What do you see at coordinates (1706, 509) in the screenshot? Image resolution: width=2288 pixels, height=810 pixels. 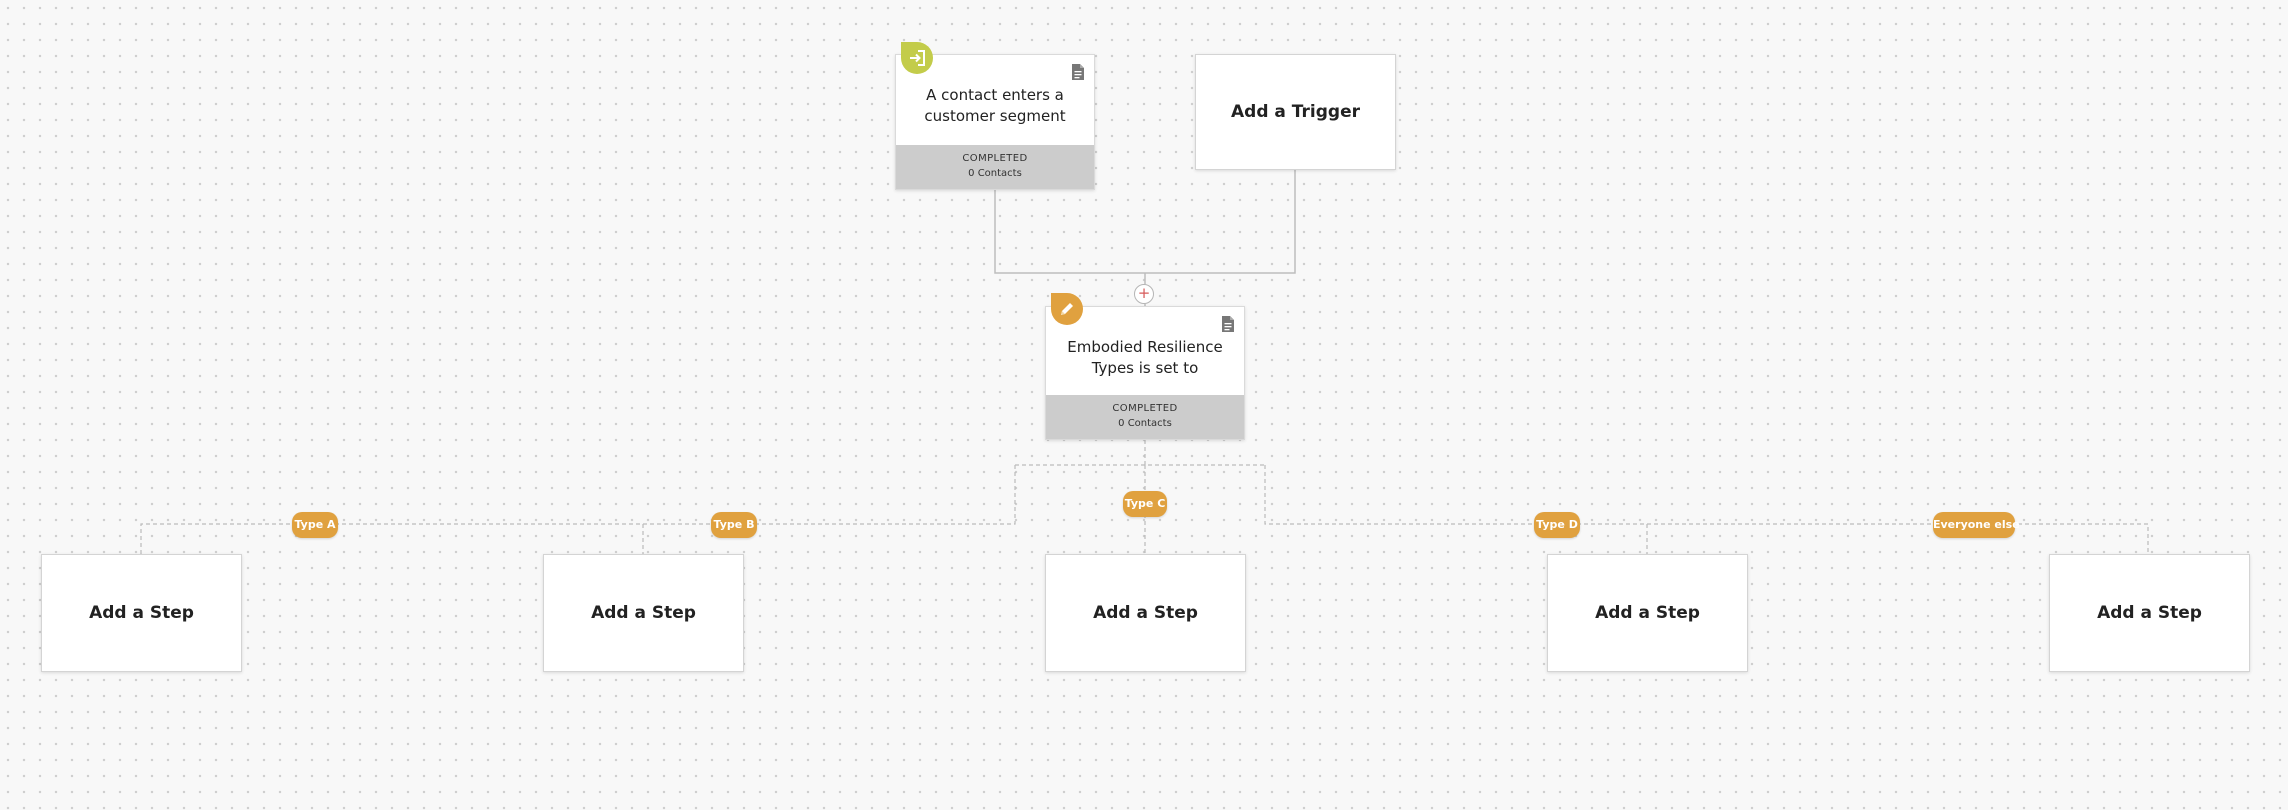 I see `branch-e-connector` at bounding box center [1706, 509].